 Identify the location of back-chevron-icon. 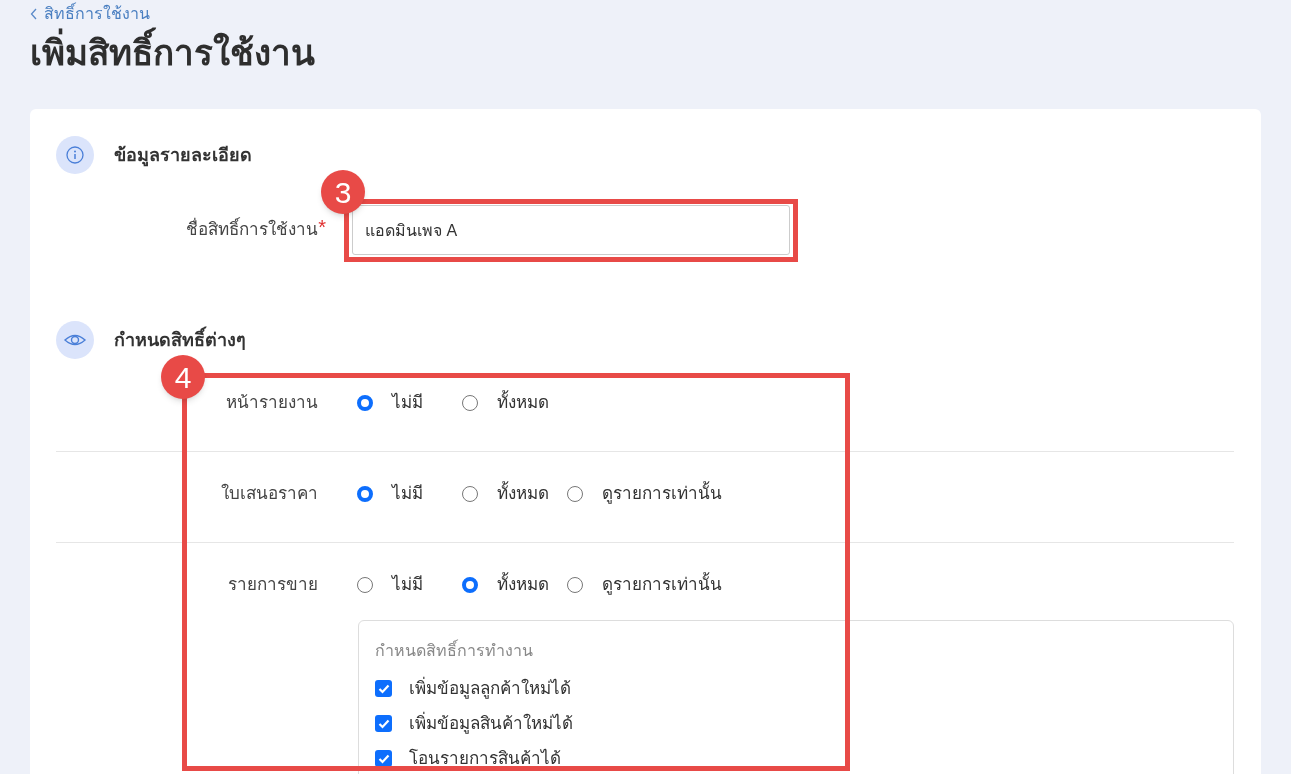
(34, 14).